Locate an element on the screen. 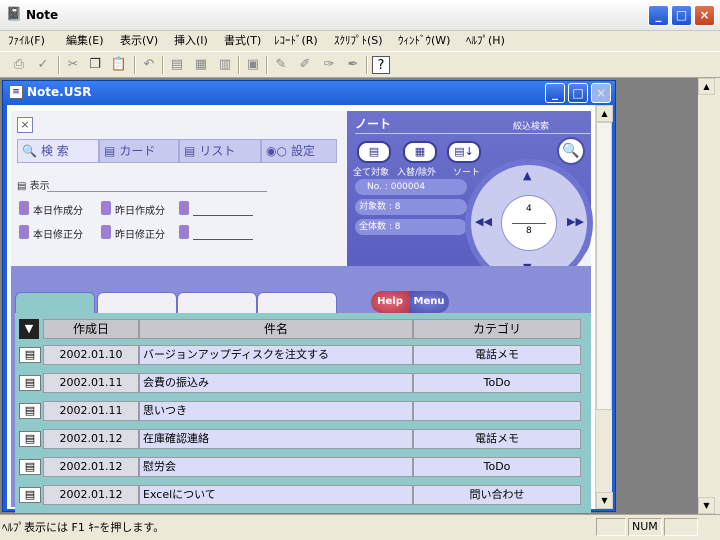 The width and height of the screenshot is (720, 540). menu-view: 表示(V) is located at coordinates (139, 41).